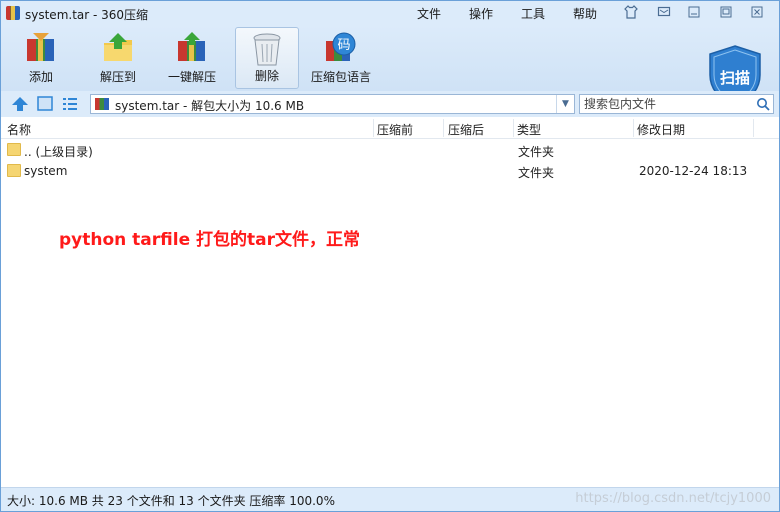 This screenshot has width=780, height=512. What do you see at coordinates (533, 13) in the screenshot?
I see `menu-tools: 工具` at bounding box center [533, 13].